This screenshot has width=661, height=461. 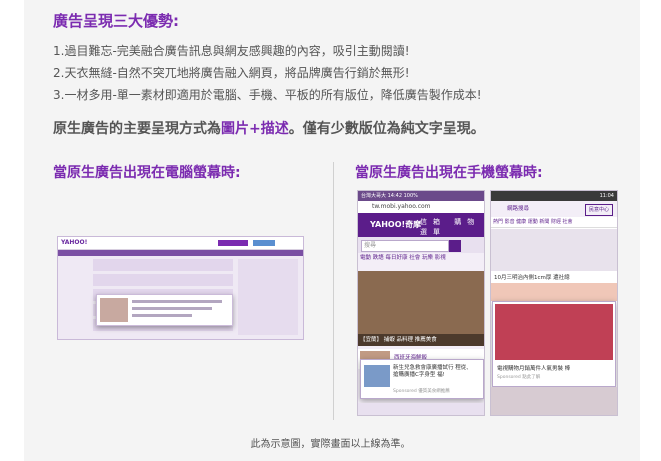 I want to click on feature-photo: 【宜蘭】 捕蝦 品料理 推薦美食, so click(x=421, y=308).